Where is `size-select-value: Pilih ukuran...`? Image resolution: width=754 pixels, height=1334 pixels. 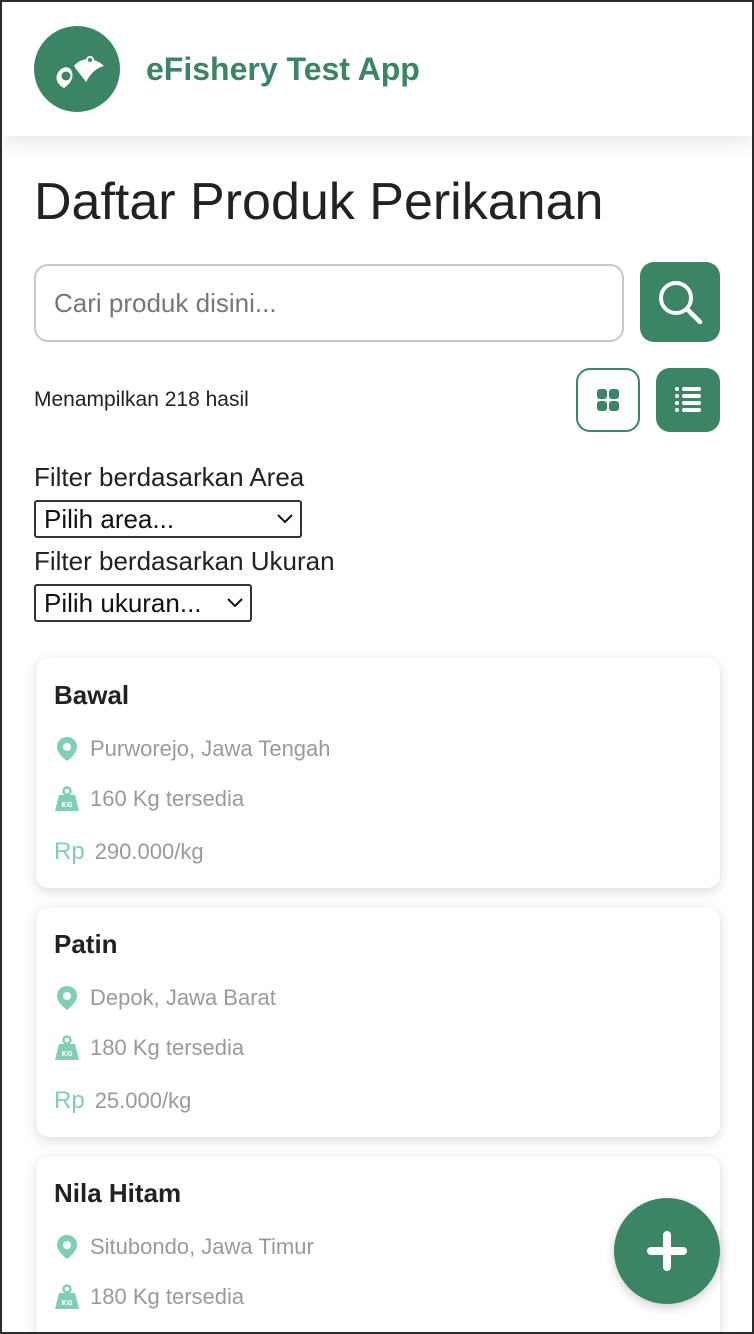
size-select-value: Pilih ukuran... is located at coordinates (123, 602).